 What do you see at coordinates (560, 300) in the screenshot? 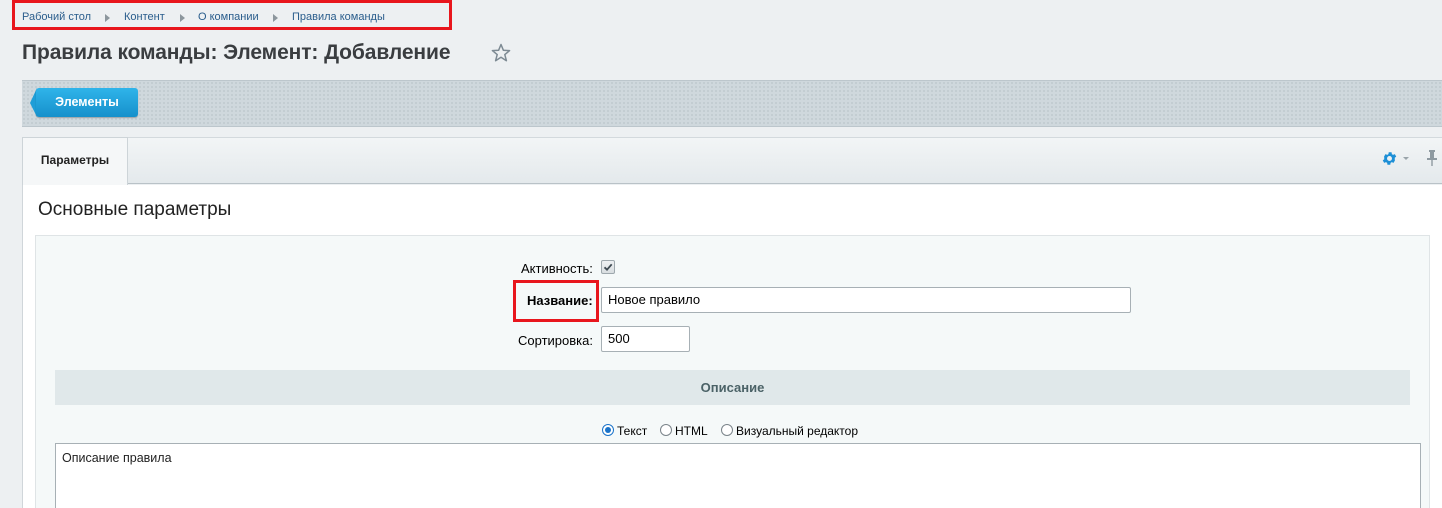
I see `name-label: Название:` at bounding box center [560, 300].